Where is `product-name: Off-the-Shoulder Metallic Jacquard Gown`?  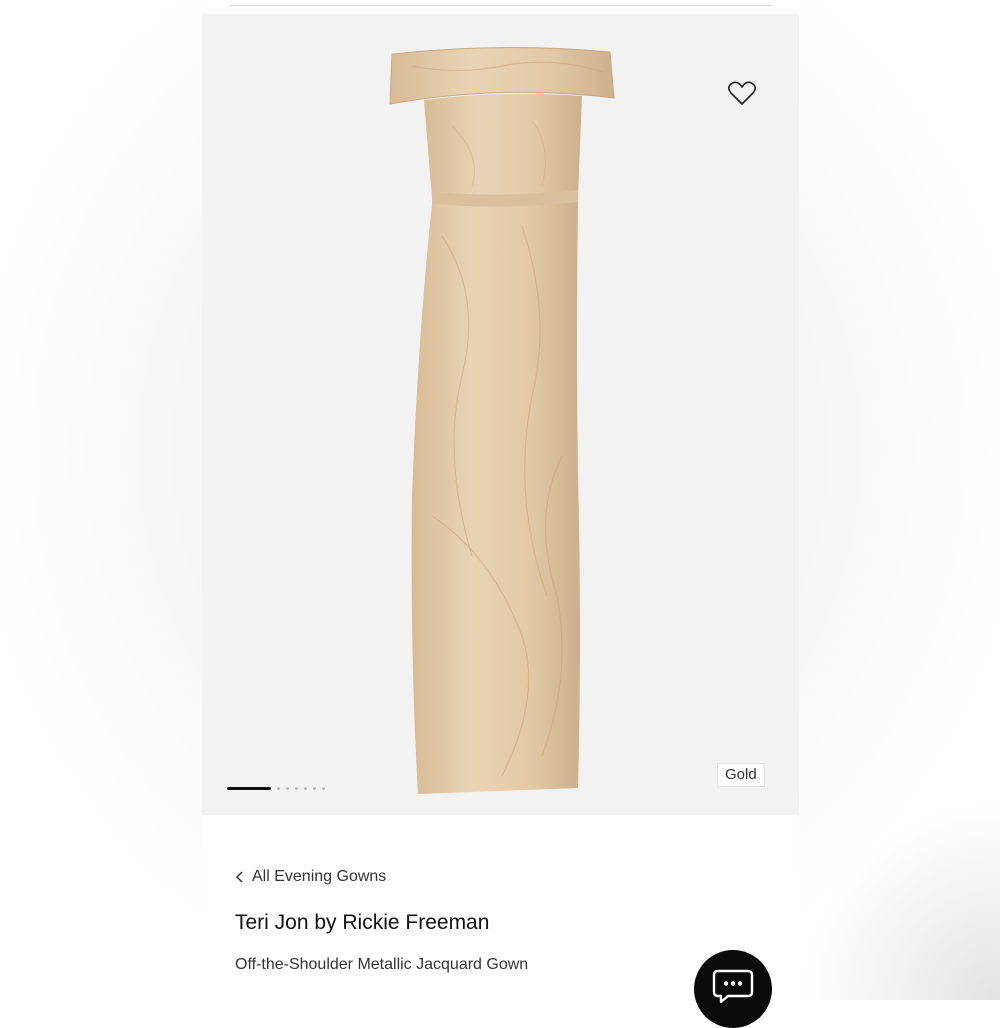
product-name: Off-the-Shoulder Metallic Jacquard Gown is located at coordinates (382, 964).